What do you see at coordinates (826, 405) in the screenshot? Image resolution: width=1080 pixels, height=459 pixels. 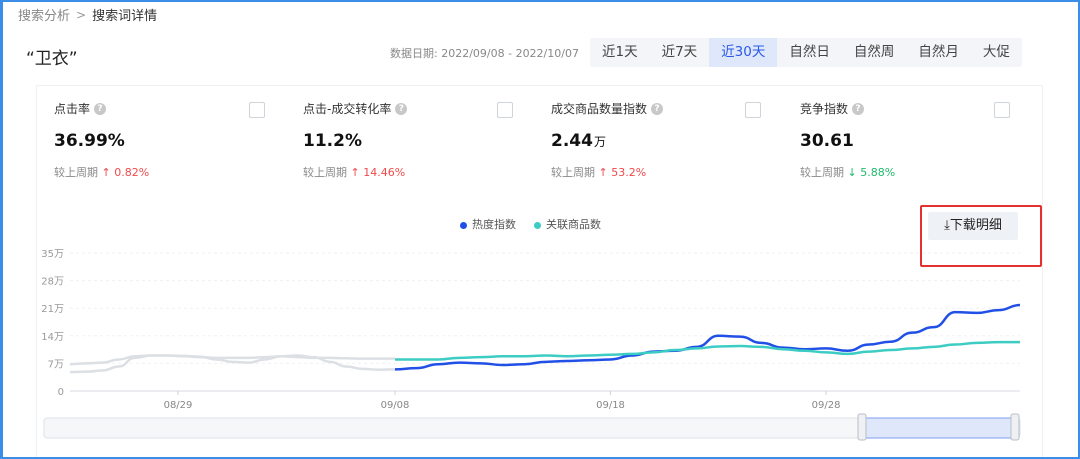 I see `x-tick-label: 09/28` at bounding box center [826, 405].